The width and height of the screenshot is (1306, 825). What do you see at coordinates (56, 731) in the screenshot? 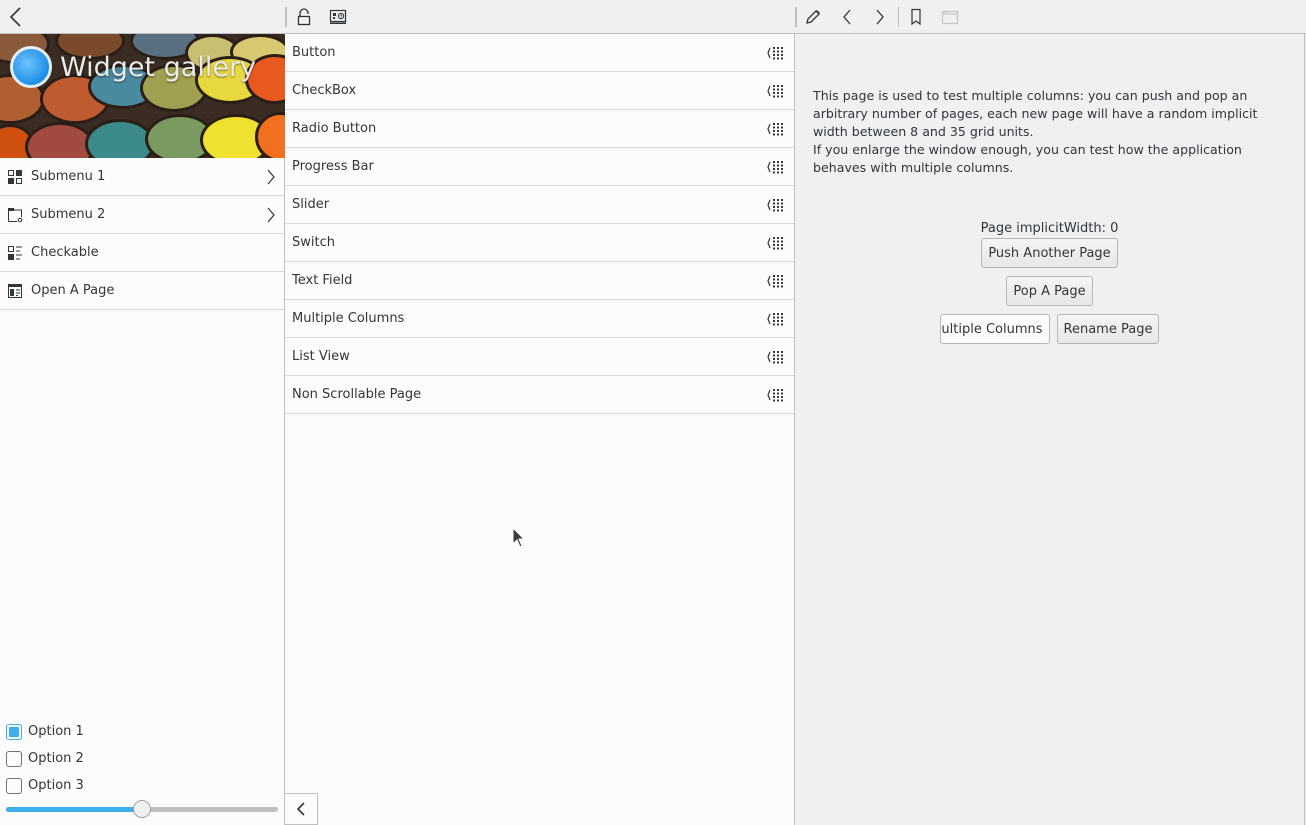
I see `option-label: Option 1` at bounding box center [56, 731].